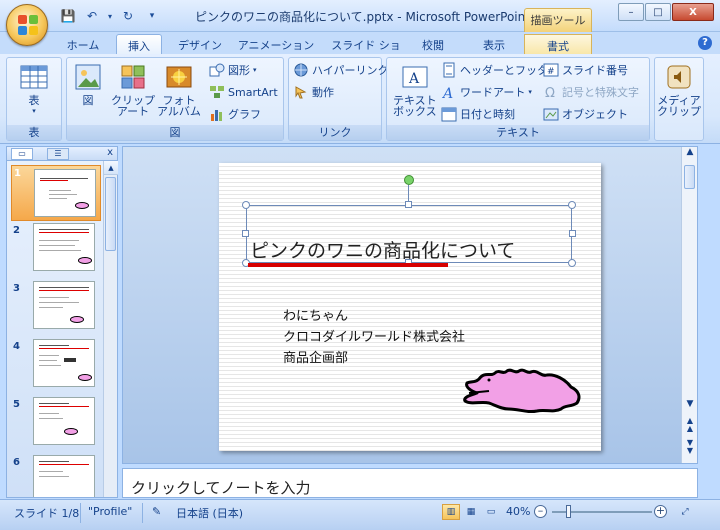 This screenshot has width=720, height=530. What do you see at coordinates (410, 483) in the screenshot?
I see `notes-pane: クリックしてノートを入力` at bounding box center [410, 483].